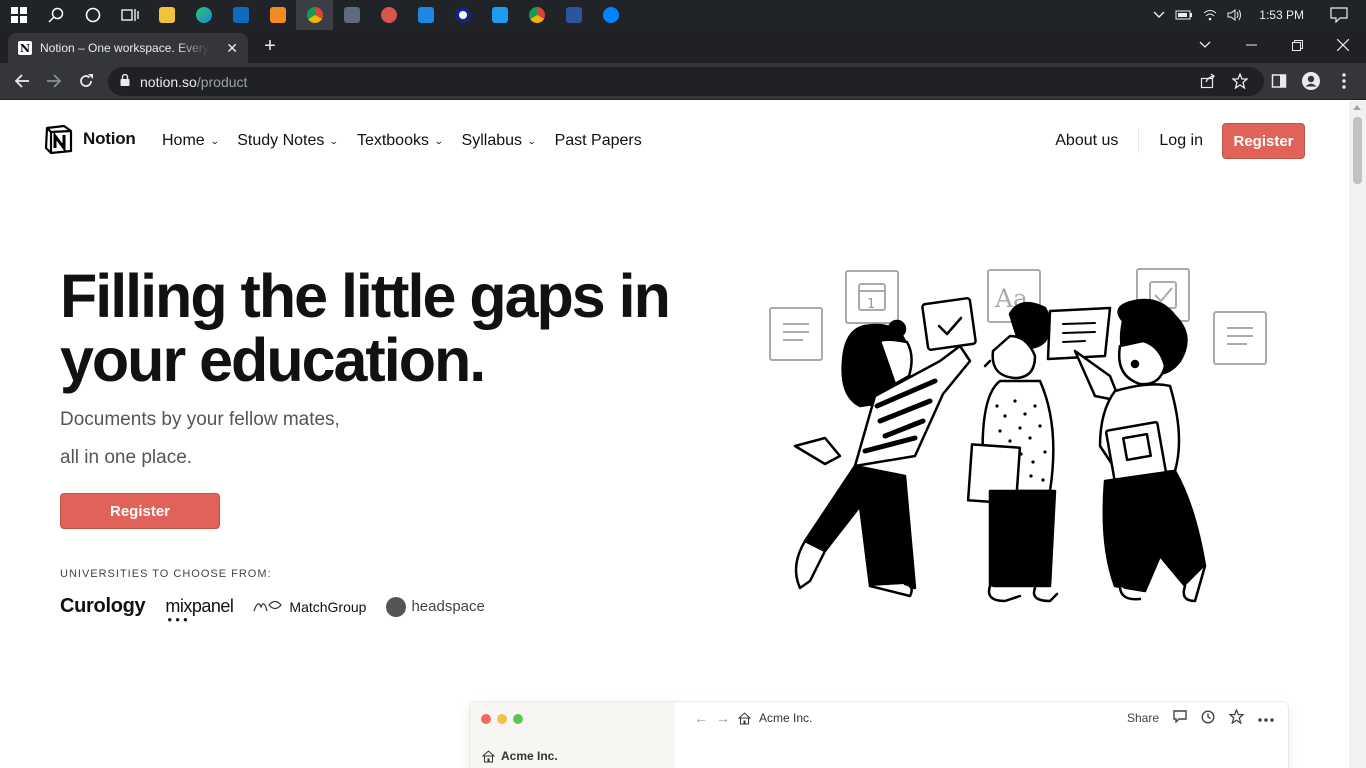 The width and height of the screenshot is (1366, 768). Describe the element at coordinates (351, 15) in the screenshot. I see `calculator-icon` at that location.